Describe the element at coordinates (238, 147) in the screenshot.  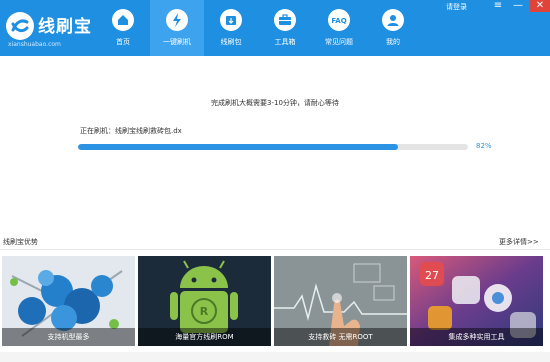
I see `progress-fill` at that location.